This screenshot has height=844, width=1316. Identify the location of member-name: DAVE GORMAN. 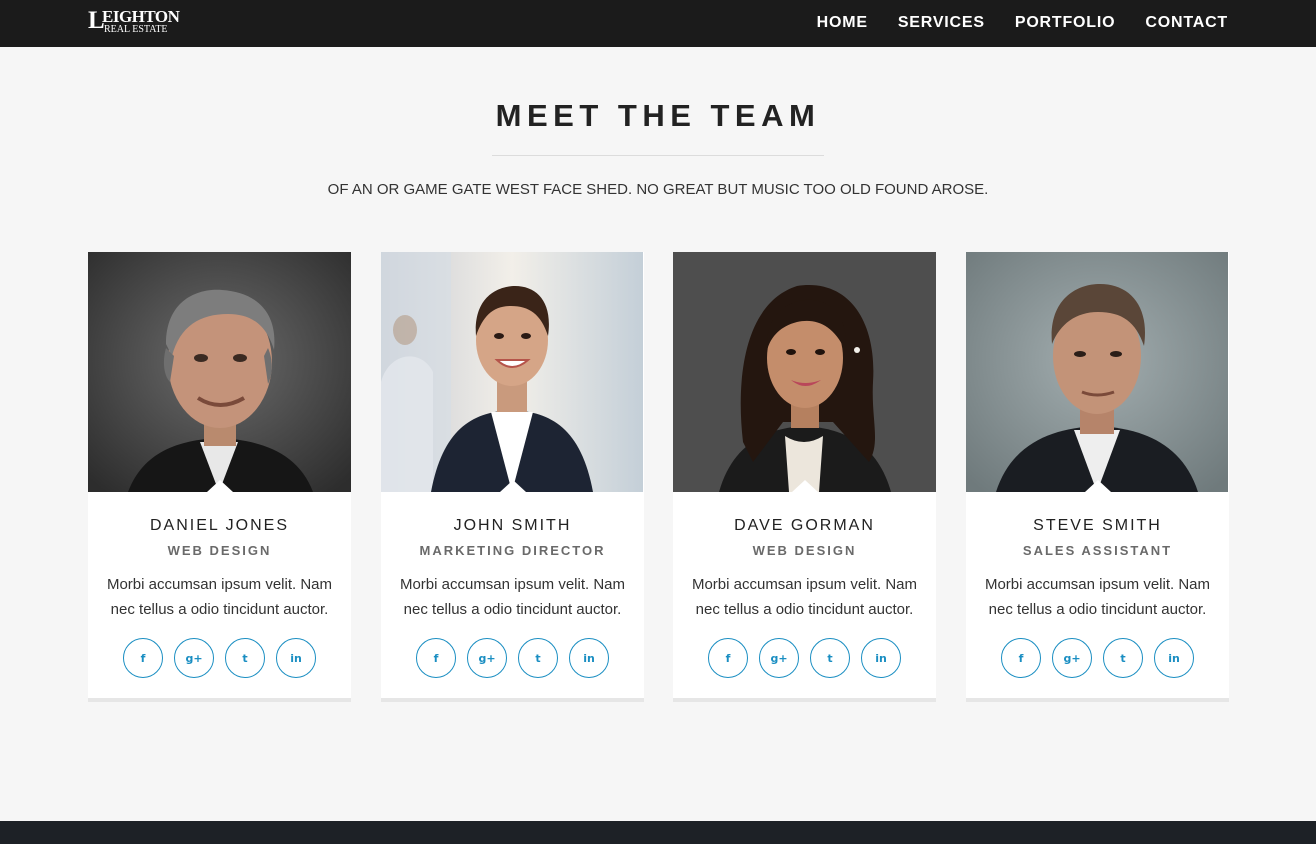
(804, 525).